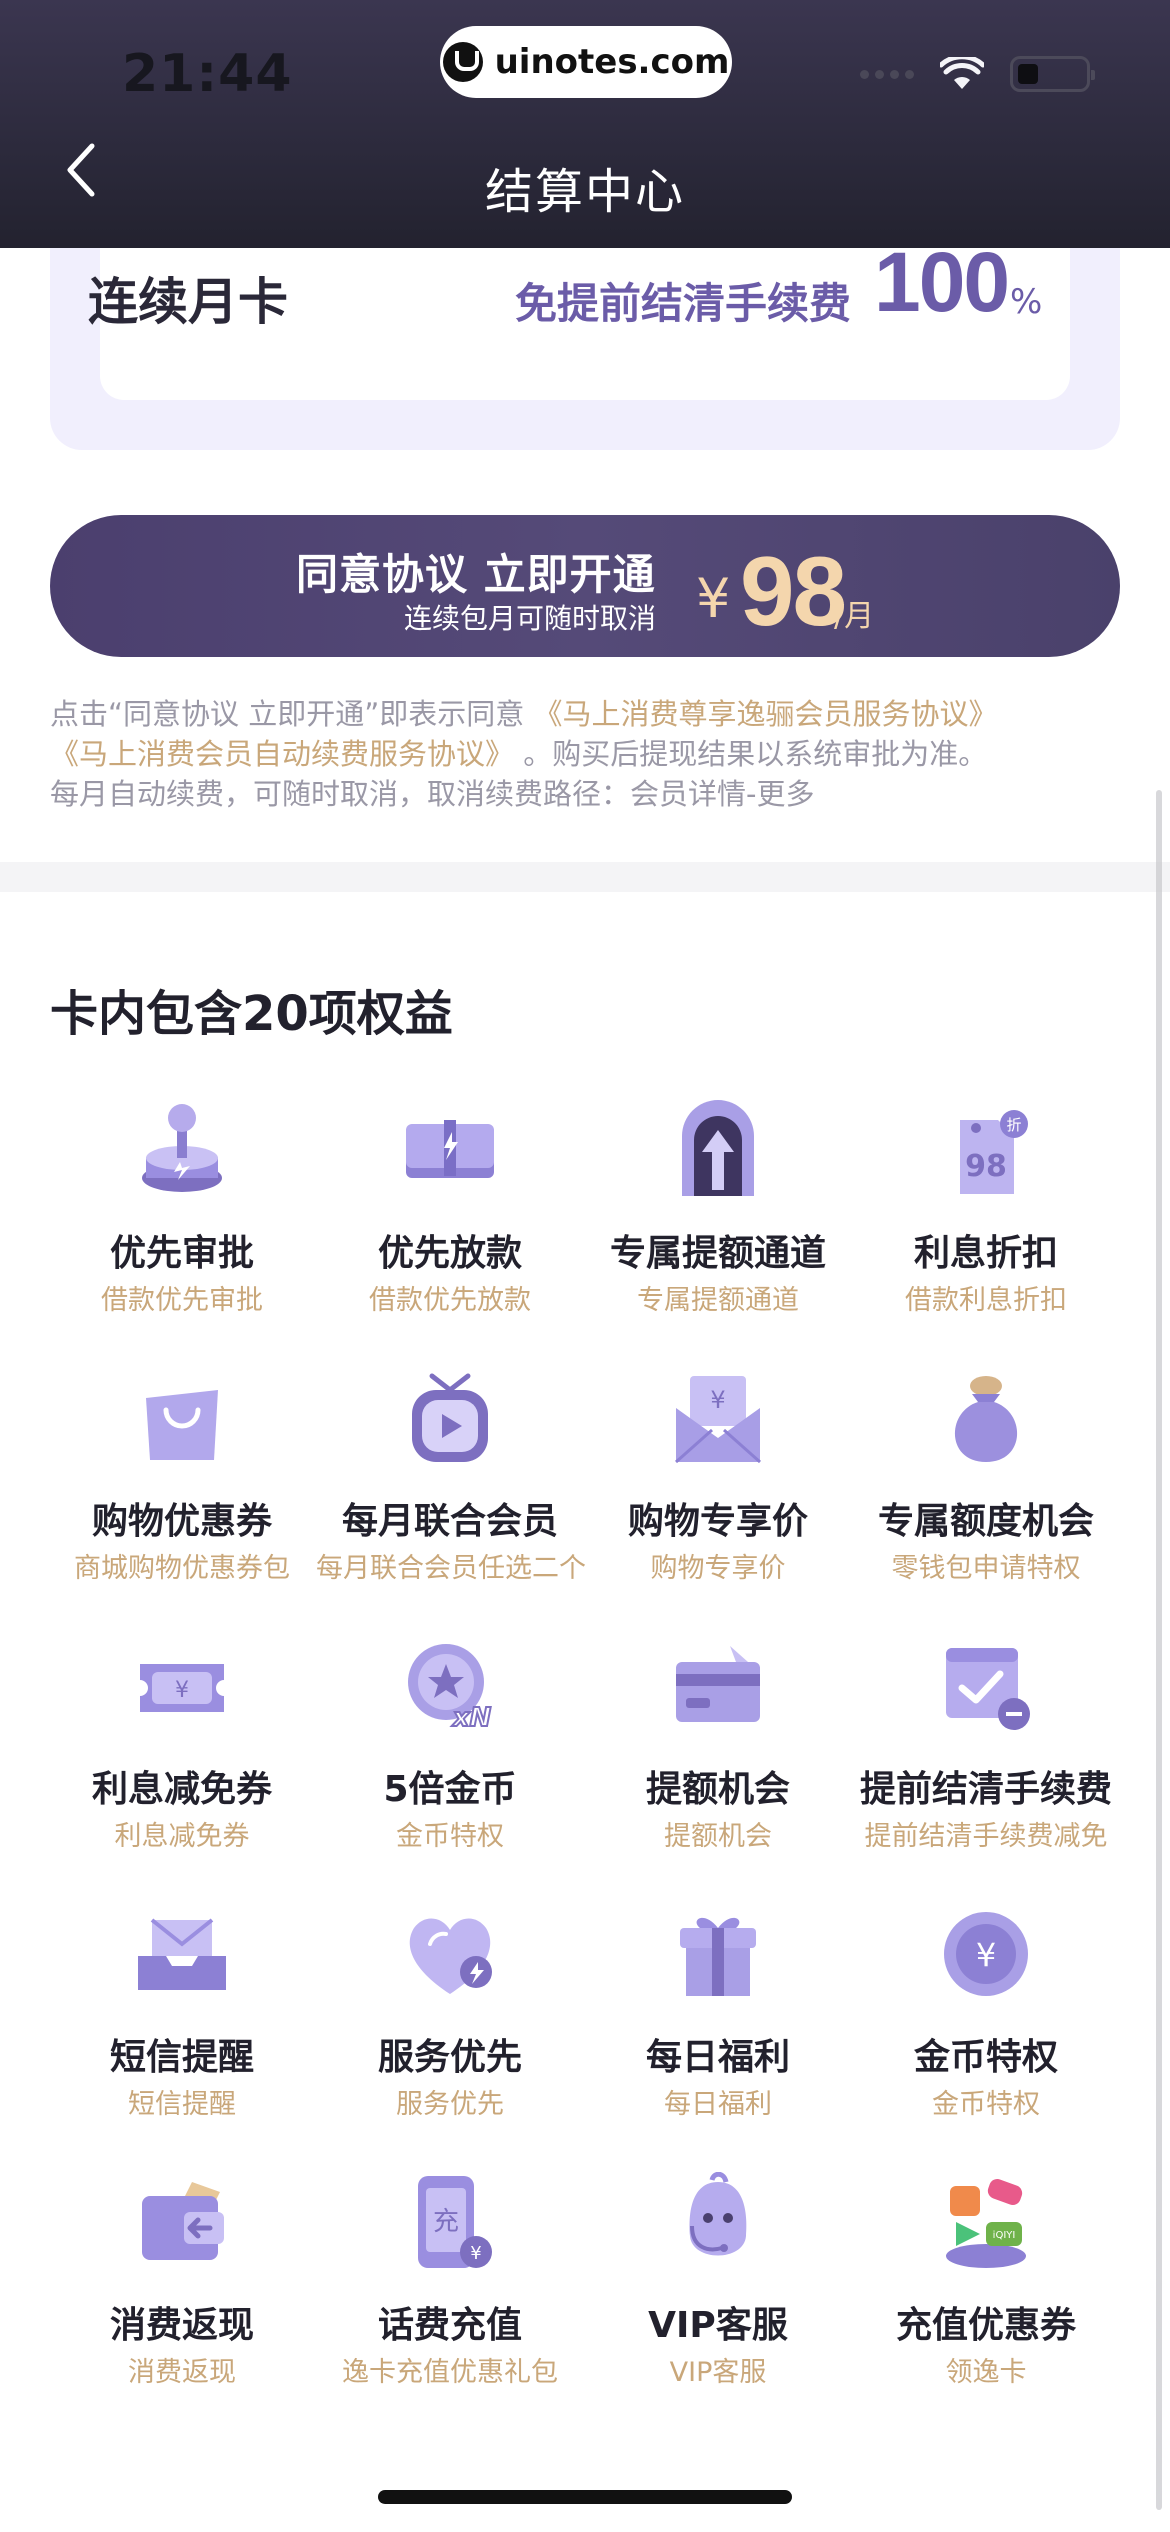  Describe the element at coordinates (181, 1253) in the screenshot. I see `benefit-title: 优先审批` at that location.